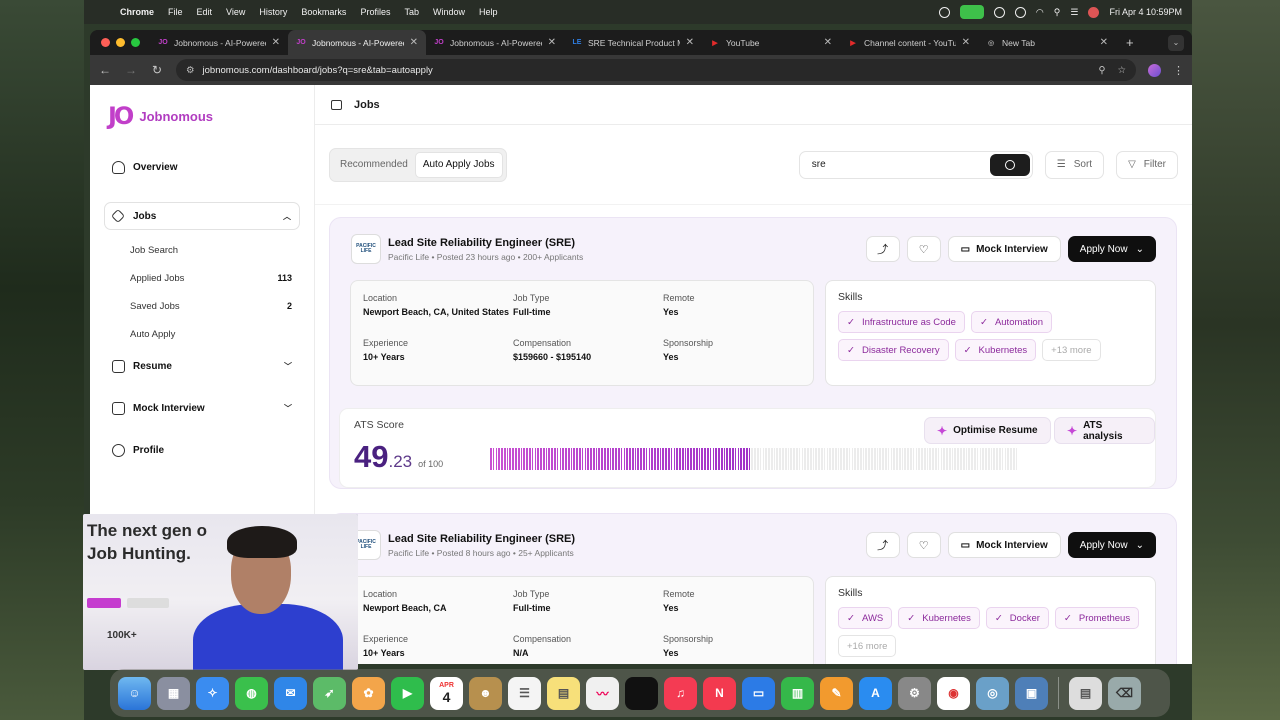  I want to click on ats-analysis-button: ✦ ATS analysis, so click(1104, 430).